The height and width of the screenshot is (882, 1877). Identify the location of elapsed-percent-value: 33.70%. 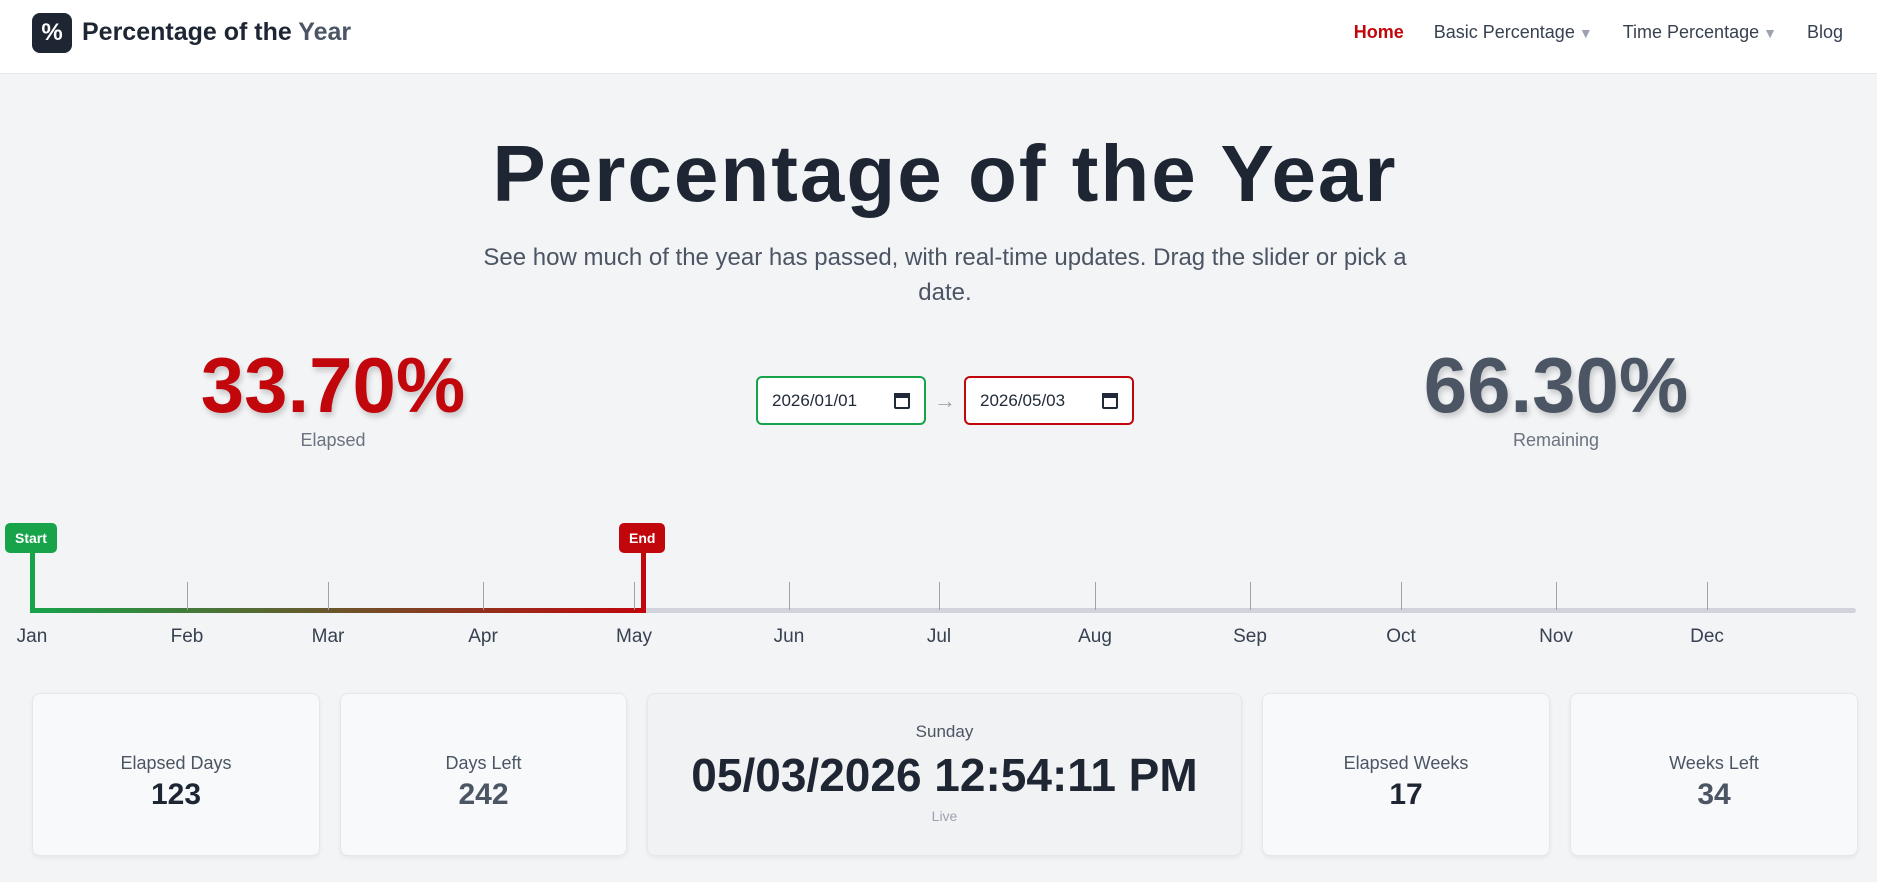
(333, 385).